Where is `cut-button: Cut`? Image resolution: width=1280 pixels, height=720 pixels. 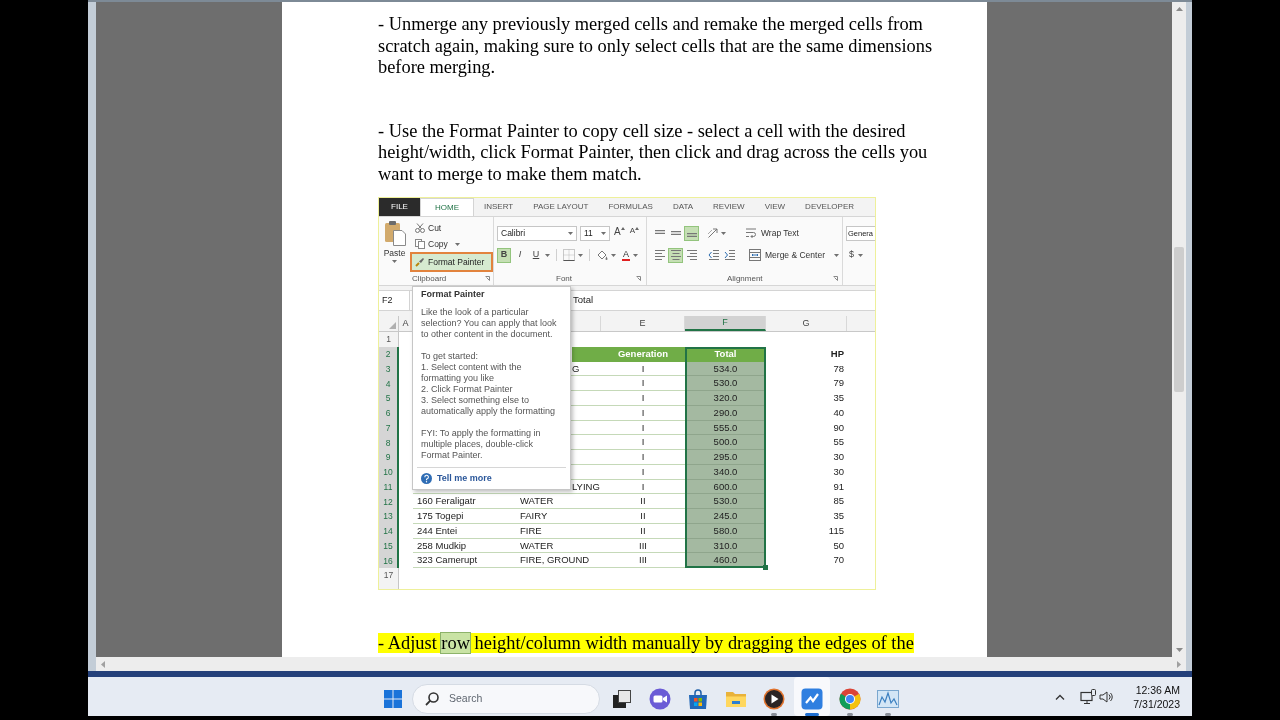 cut-button: Cut is located at coordinates (428, 228).